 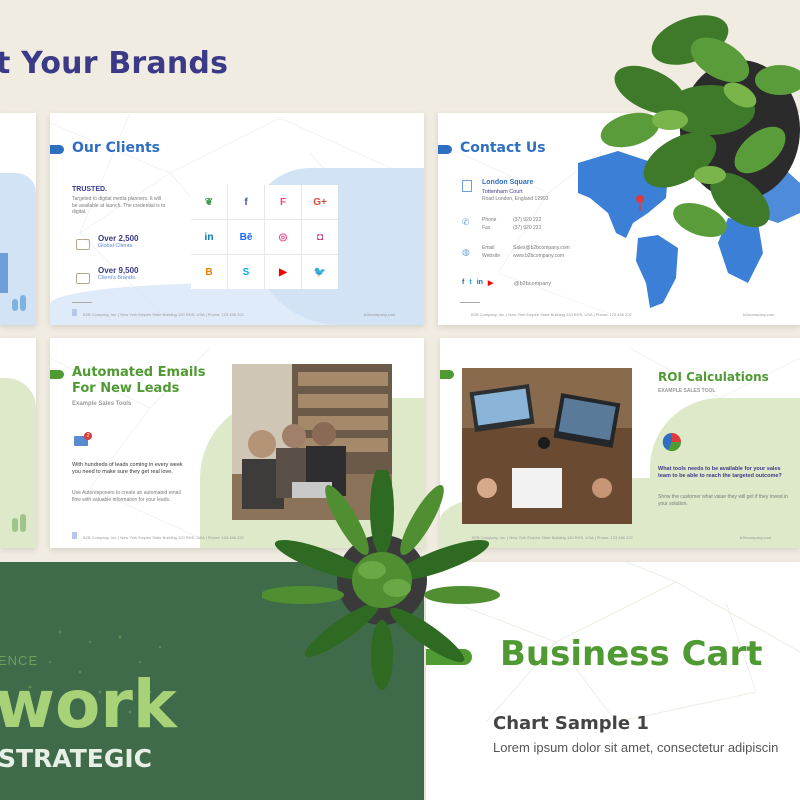 What do you see at coordinates (490, 283) in the screenshot?
I see `youtube-icon: ▶` at bounding box center [490, 283].